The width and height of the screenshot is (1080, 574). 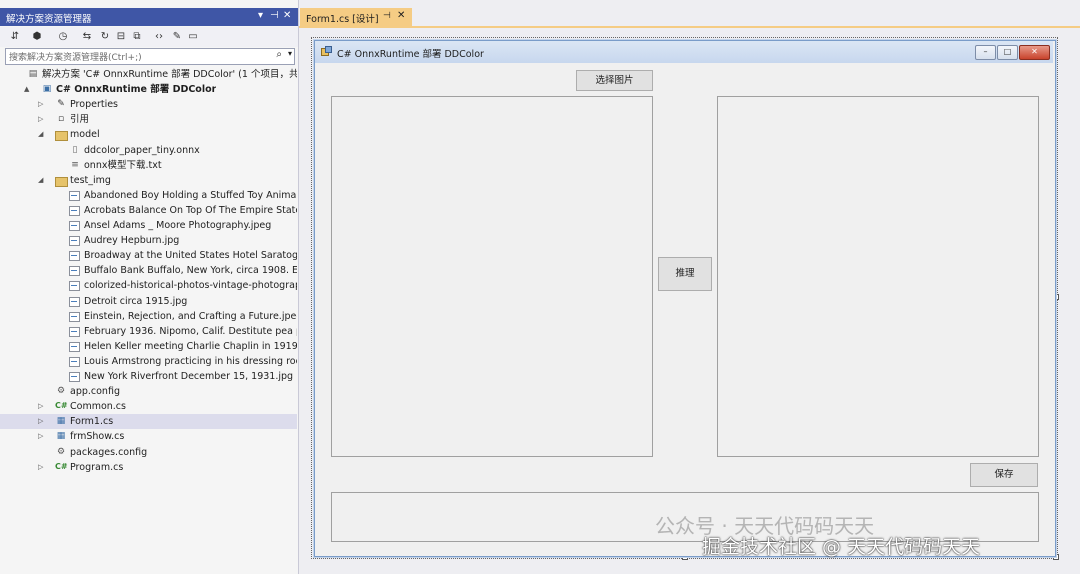 What do you see at coordinates (85, 135) in the screenshot?
I see `tree-item-label: model` at bounding box center [85, 135].